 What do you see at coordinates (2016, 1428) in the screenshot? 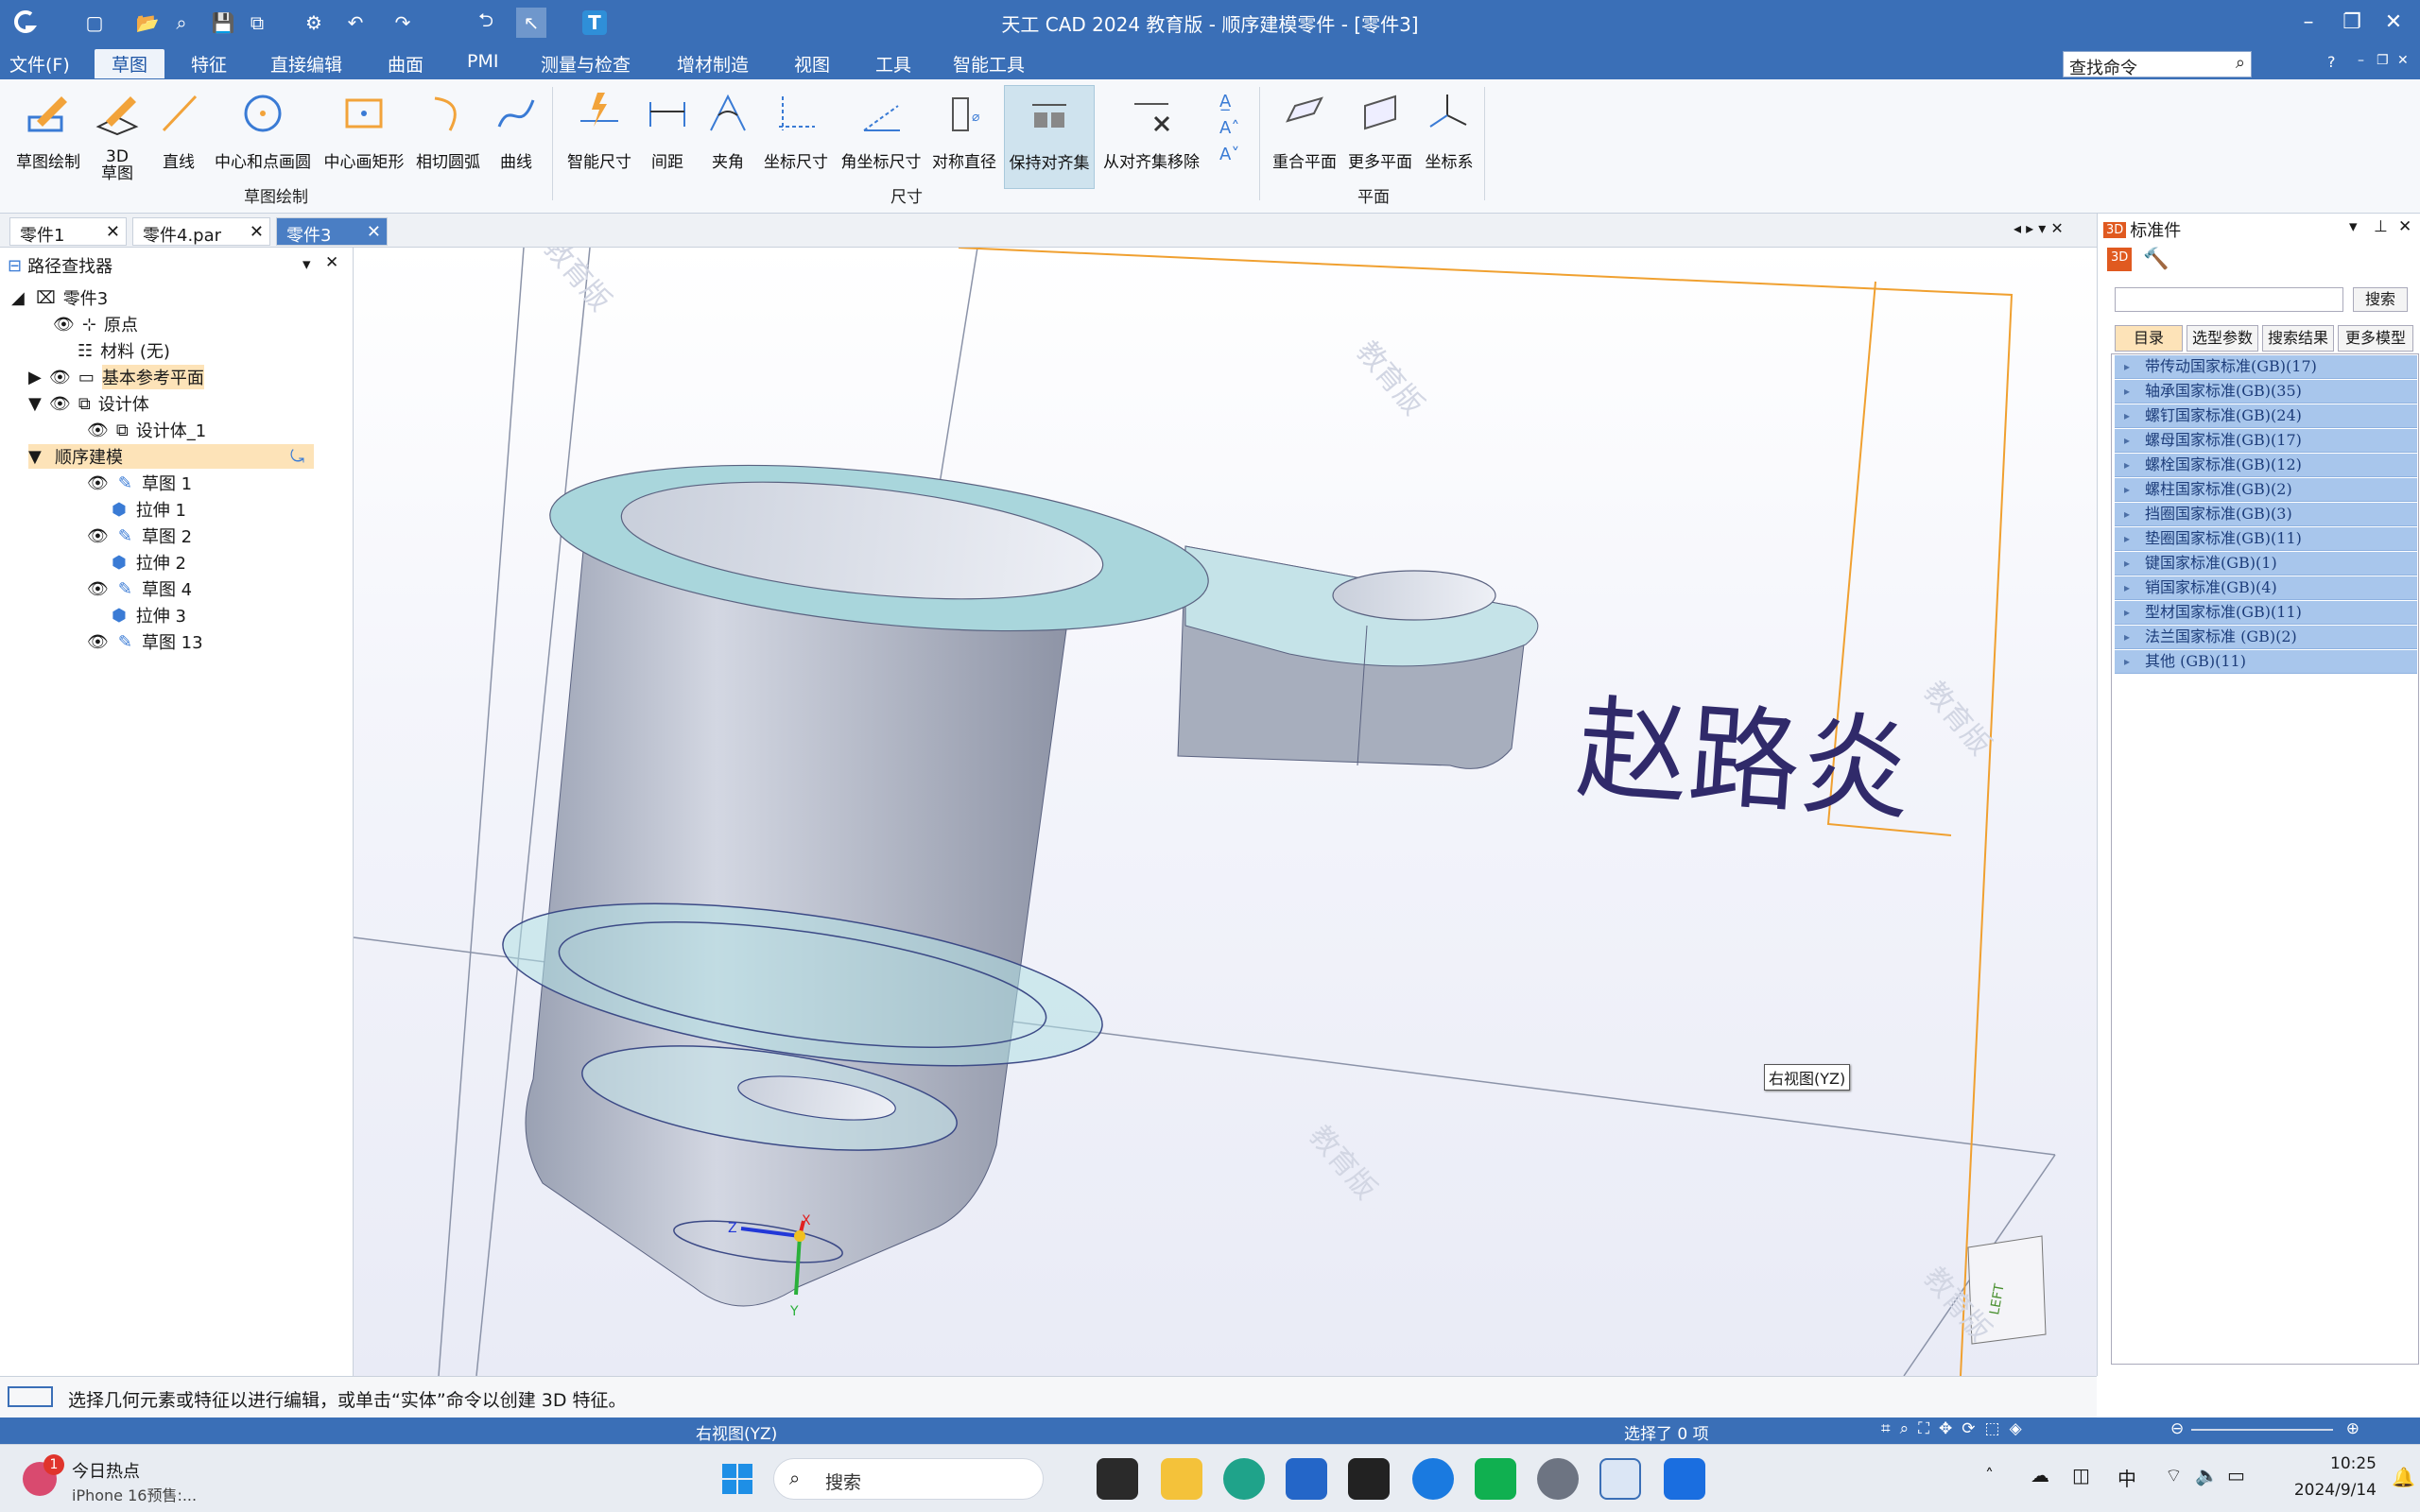
I see `render-mode-icon: ◈` at bounding box center [2016, 1428].